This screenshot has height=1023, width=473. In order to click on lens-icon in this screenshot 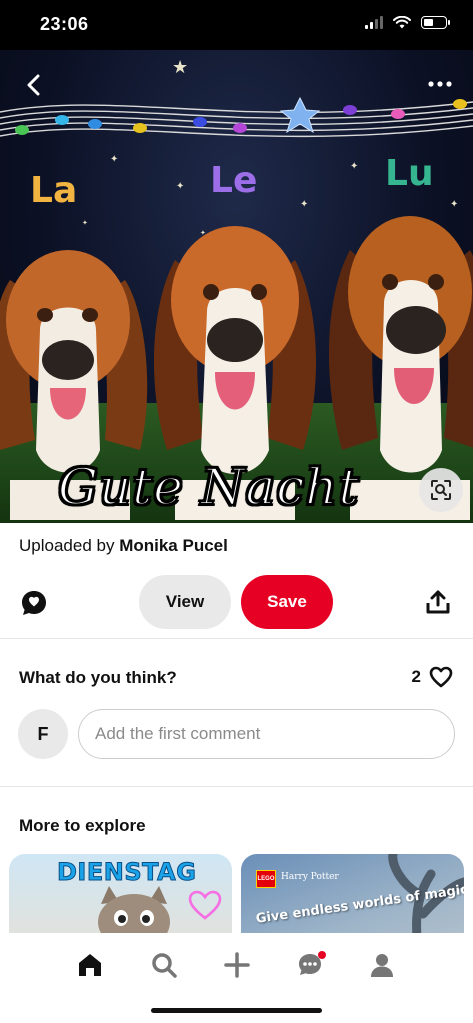, I will do `click(441, 490)`.